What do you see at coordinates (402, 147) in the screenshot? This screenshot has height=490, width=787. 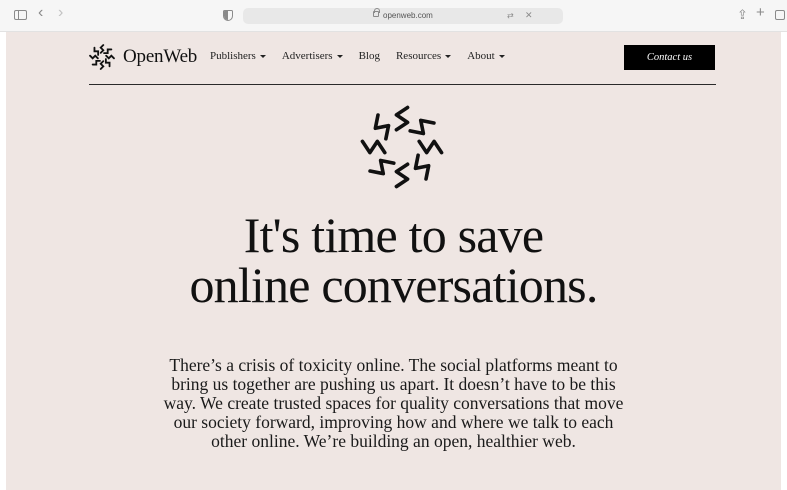 I see `openweb-emblem-icon` at bounding box center [402, 147].